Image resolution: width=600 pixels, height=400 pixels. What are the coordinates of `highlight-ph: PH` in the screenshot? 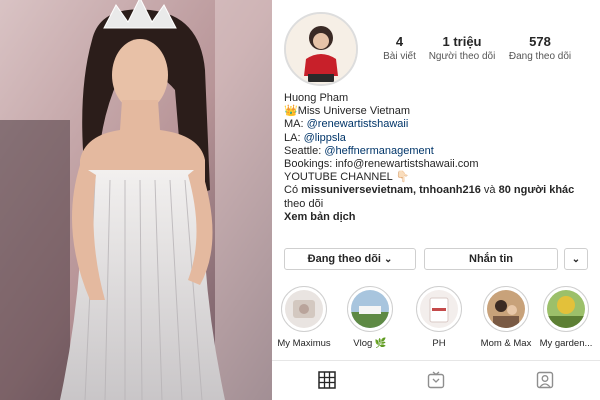 It's located at (439, 317).